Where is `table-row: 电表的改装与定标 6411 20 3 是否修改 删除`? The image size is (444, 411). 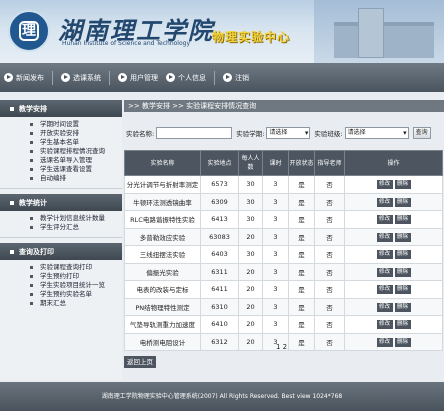
table-row: 电表的改装与定标 6411 20 3 是否修改 删除 is located at coordinates (283, 289).